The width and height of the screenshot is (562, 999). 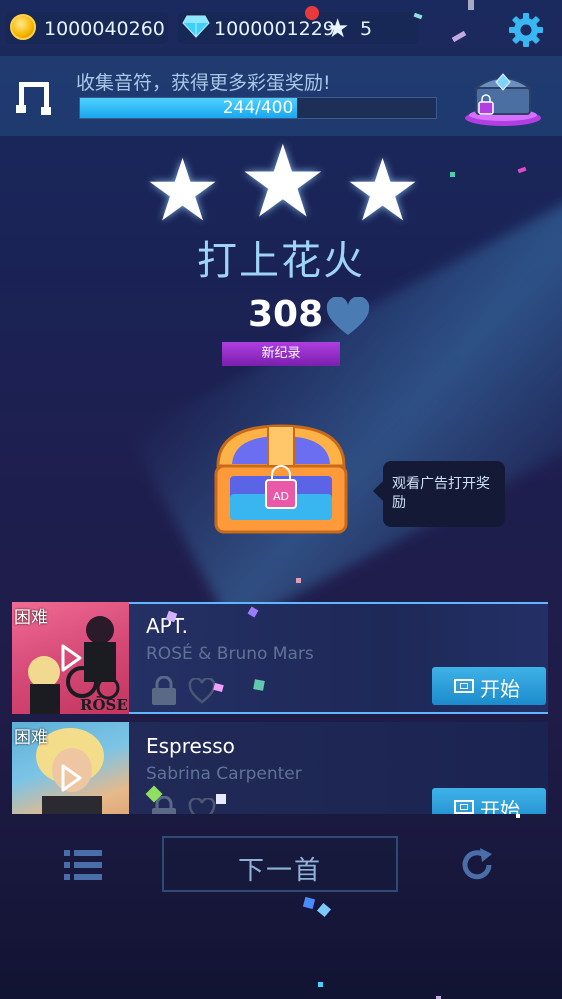 I want to click on ad-tooltip: 观看广告打开奖励, so click(x=439, y=494).